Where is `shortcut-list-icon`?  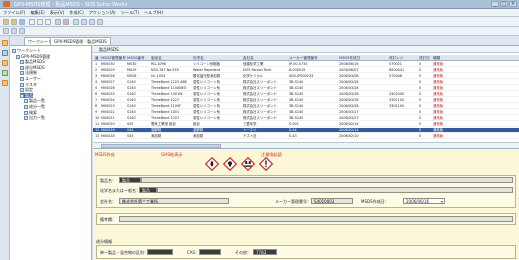
shortcut-list-icon is located at coordinates (5, 73).